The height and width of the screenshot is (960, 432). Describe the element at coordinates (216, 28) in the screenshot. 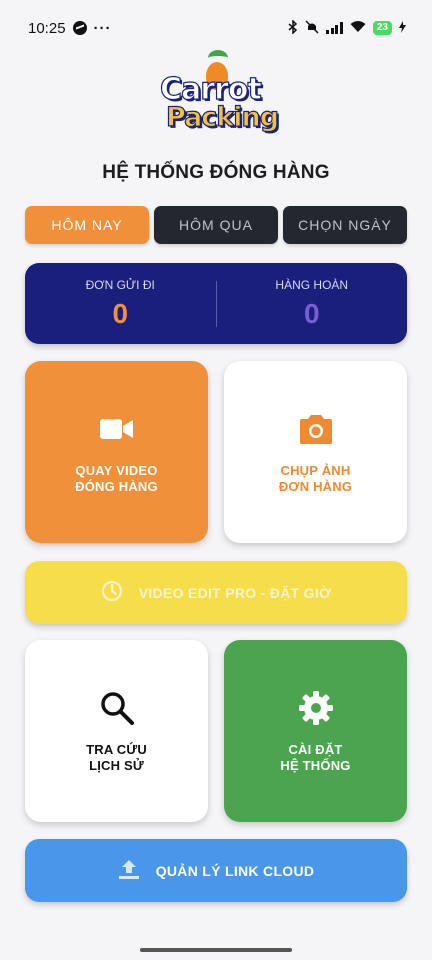

I see `status-bar: 10:25 ··· 23` at that location.